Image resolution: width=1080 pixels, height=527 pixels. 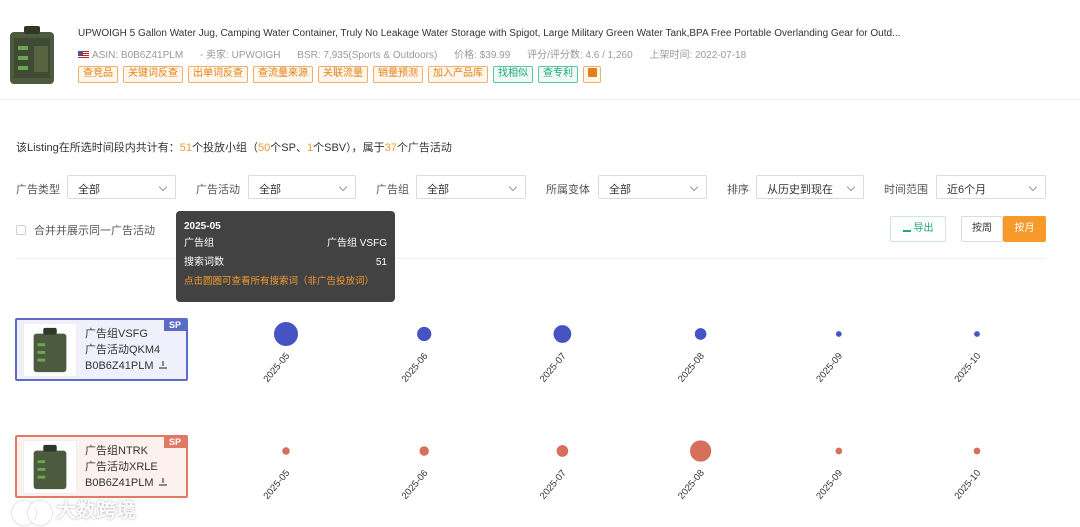 What do you see at coordinates (592, 74) in the screenshot?
I see `tag-calendar-icon` at bounding box center [592, 74].